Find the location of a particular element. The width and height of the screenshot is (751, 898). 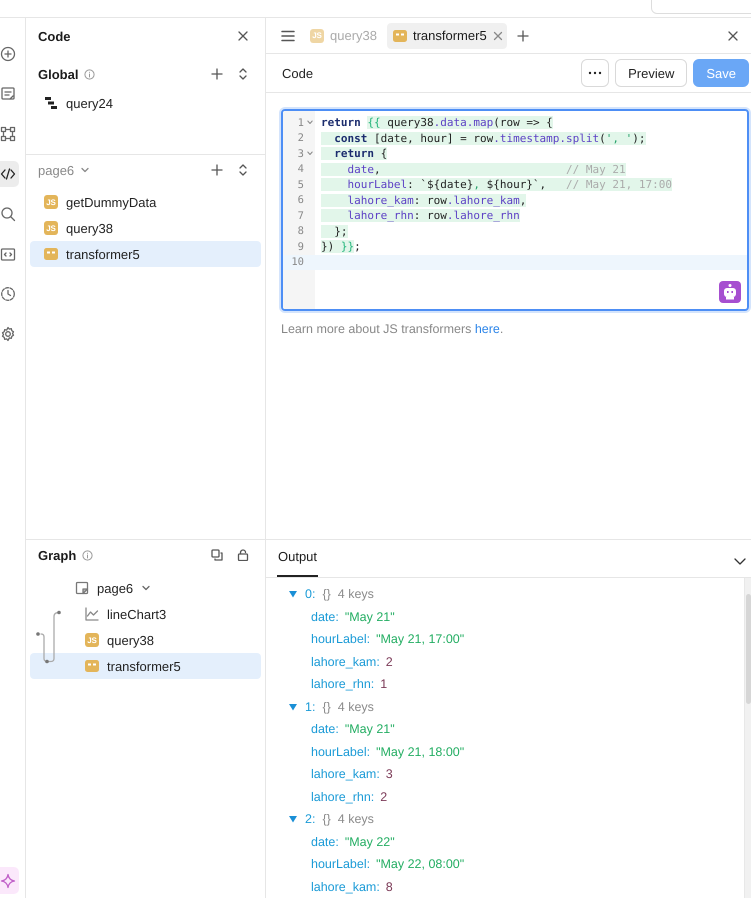

graph-node: lineChart3 is located at coordinates (145, 614).